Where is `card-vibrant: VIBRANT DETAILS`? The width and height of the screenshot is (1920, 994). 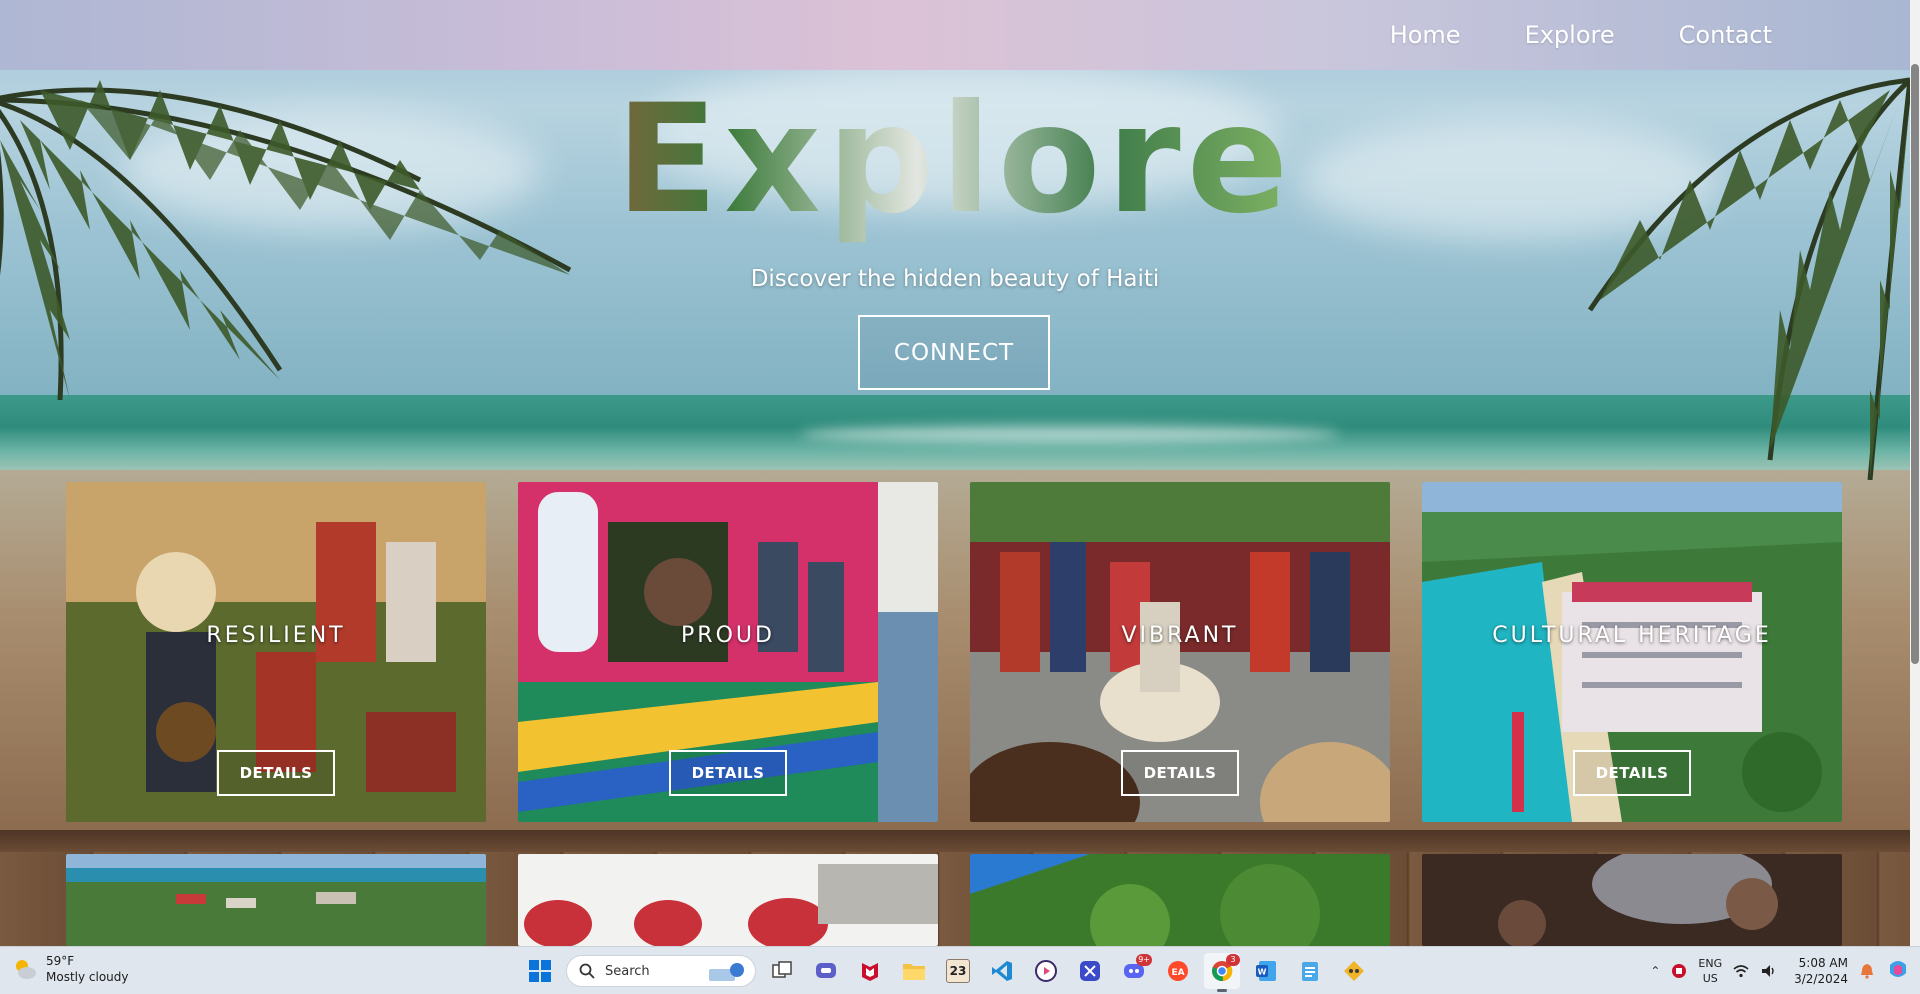 card-vibrant: VIBRANT DETAILS is located at coordinates (1180, 652).